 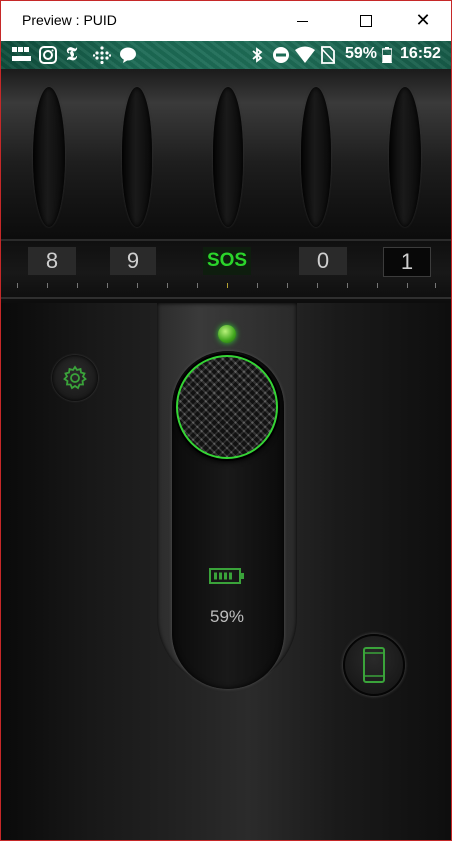 What do you see at coordinates (48, 57) in the screenshot?
I see `instagram-icon` at bounding box center [48, 57].